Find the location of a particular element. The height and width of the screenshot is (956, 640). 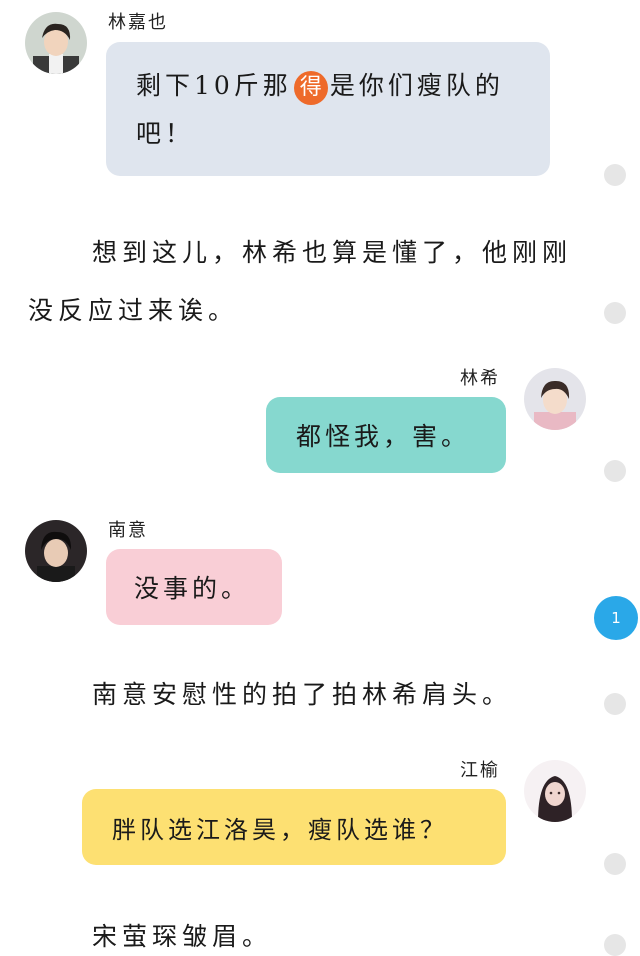

message-text: 没事的。 is located at coordinates (192, 588).